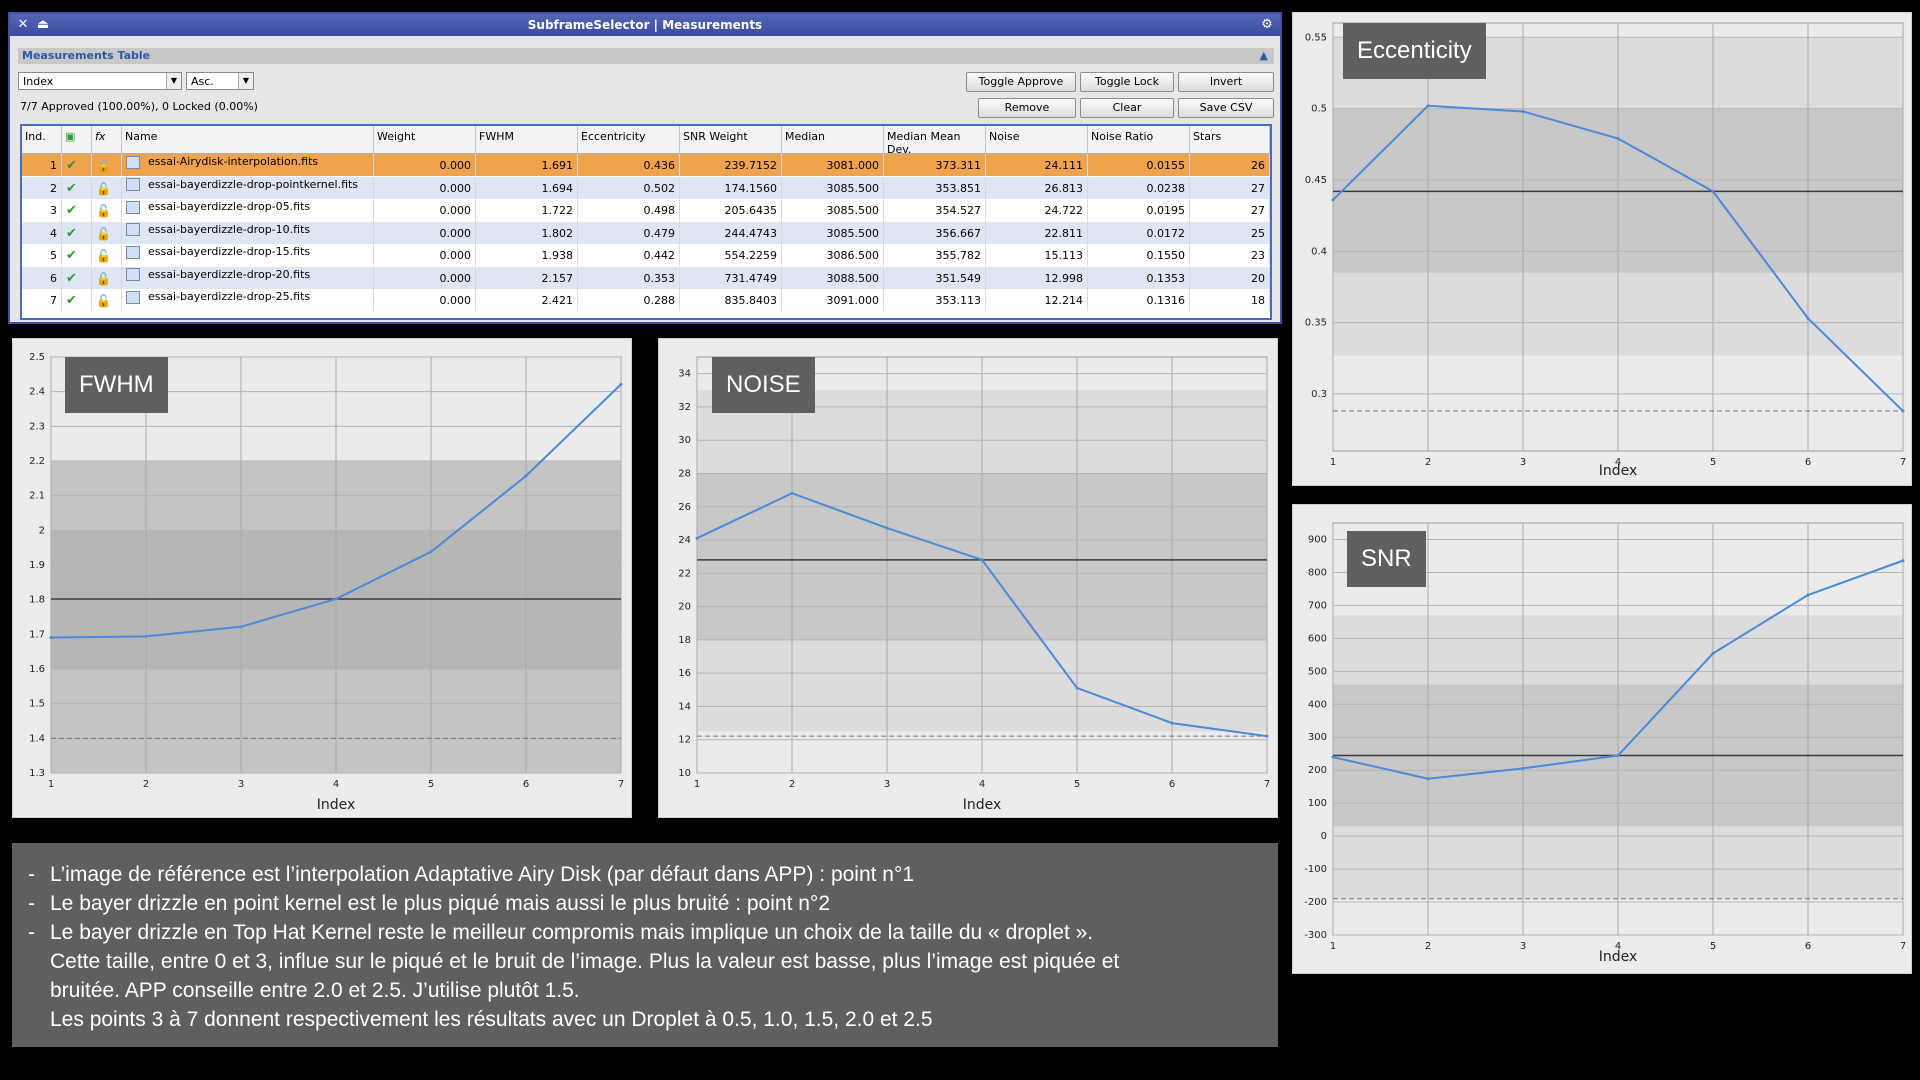  What do you see at coordinates (1230, 300) in the screenshot?
I see `cell-stars: 18` at bounding box center [1230, 300].